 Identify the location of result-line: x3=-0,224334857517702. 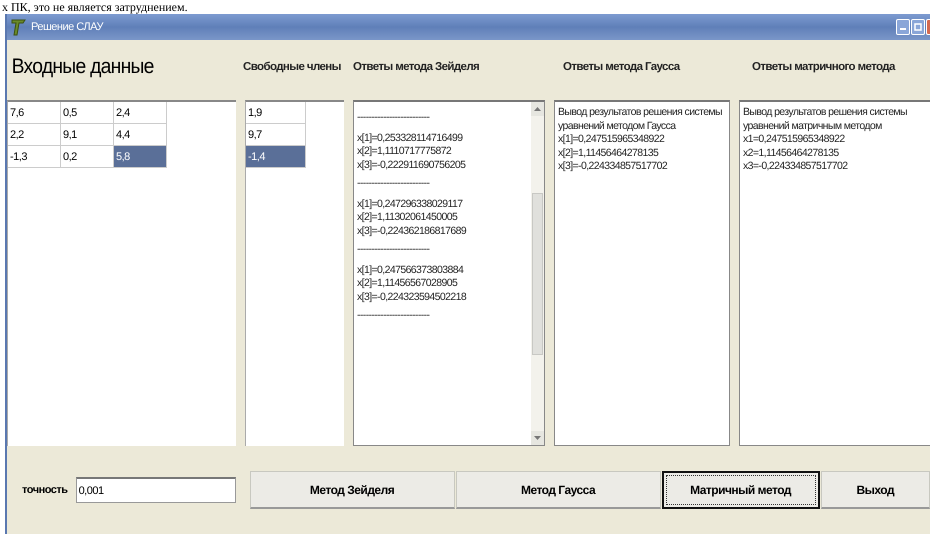
(795, 167).